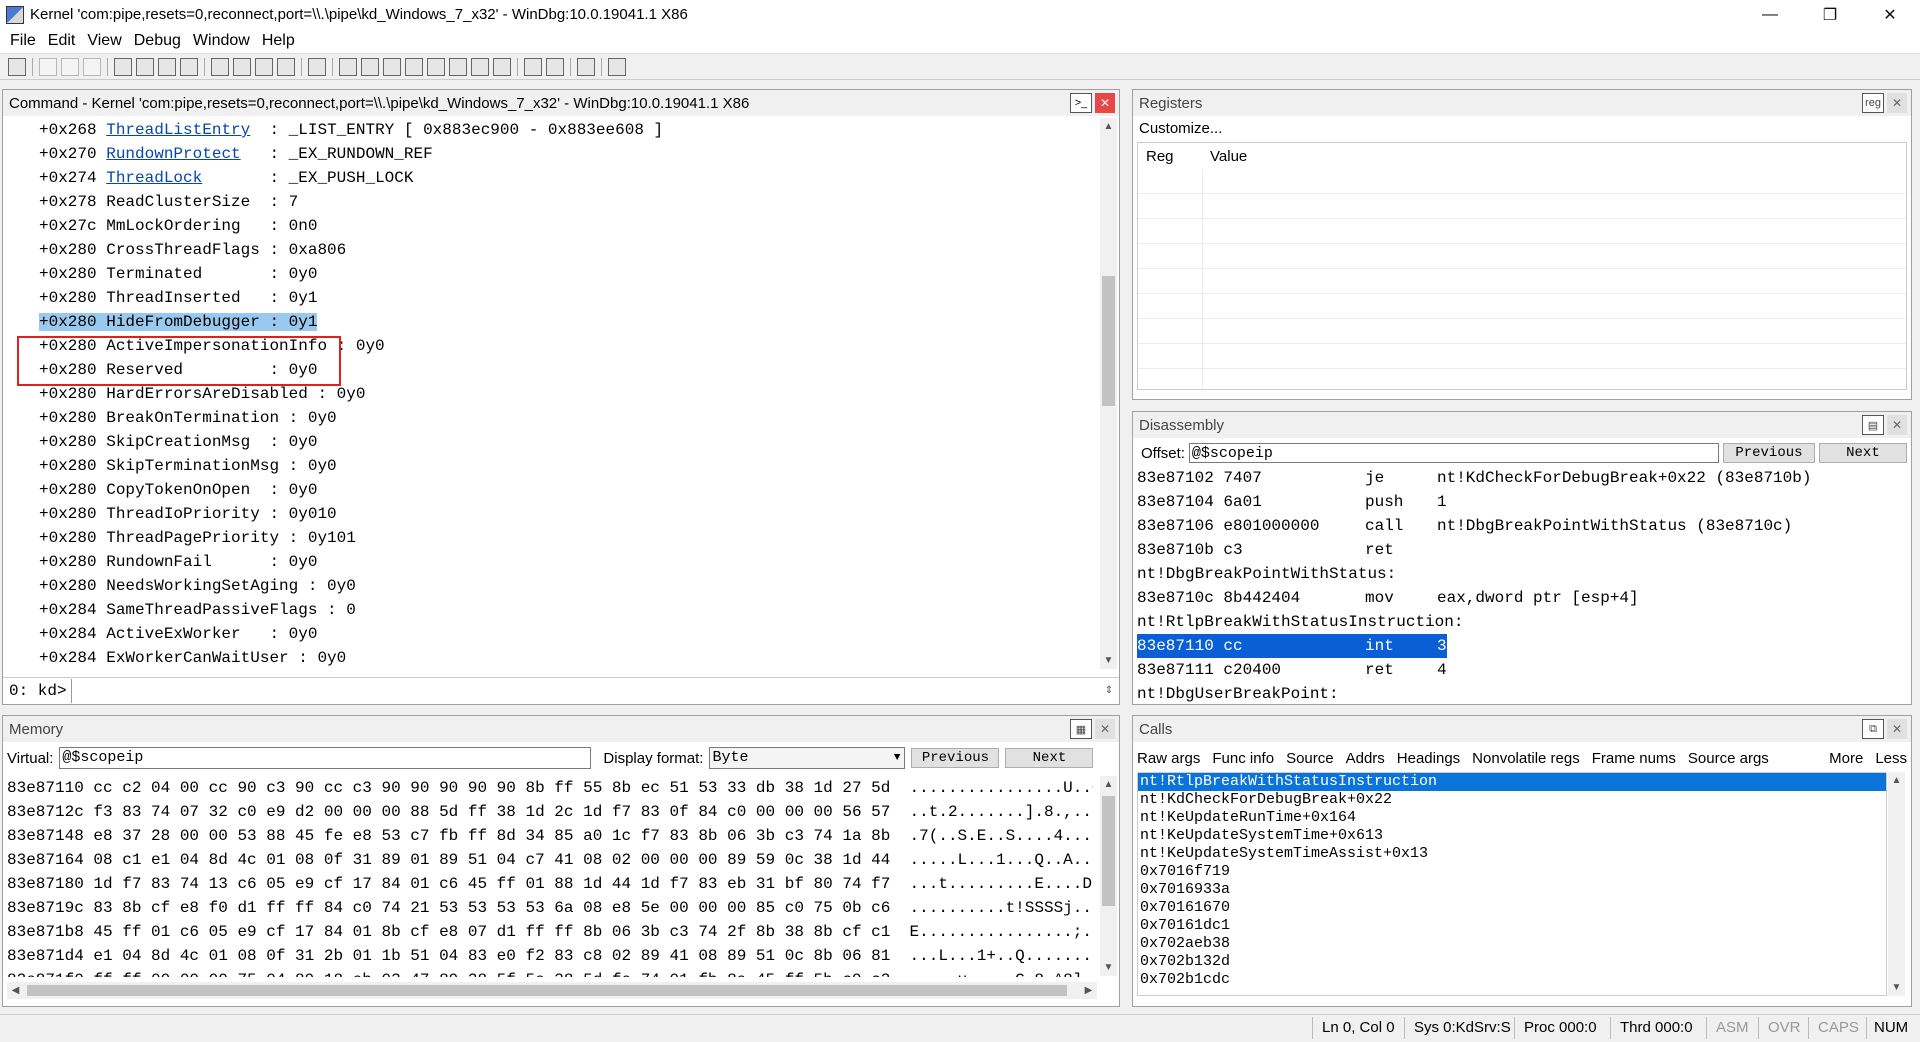 This screenshot has height=1042, width=1920. Describe the element at coordinates (1088, 990) in the screenshot. I see `scroll-right-arrow-icon: ▶` at that location.